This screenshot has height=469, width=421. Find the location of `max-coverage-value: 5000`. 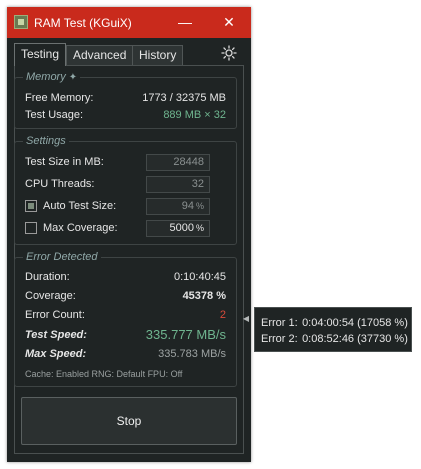

max-coverage-value: 5000 is located at coordinates (181, 228).